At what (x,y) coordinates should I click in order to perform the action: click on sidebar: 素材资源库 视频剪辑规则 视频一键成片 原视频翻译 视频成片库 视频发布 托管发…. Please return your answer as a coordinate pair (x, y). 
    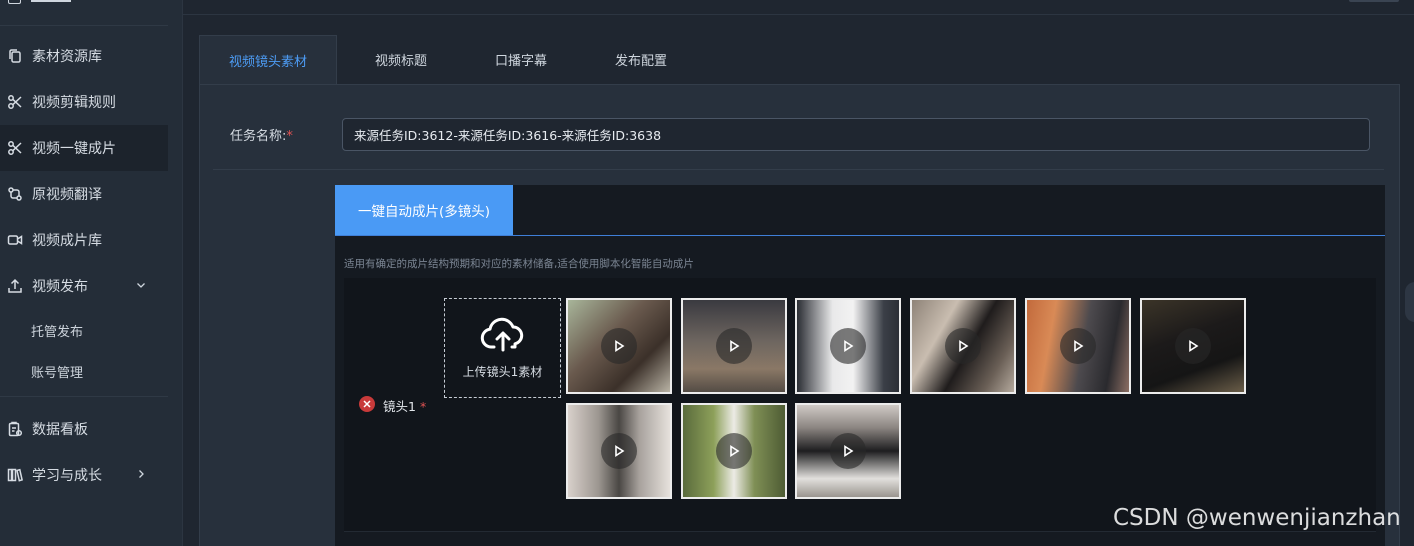
    Looking at the image, I should click on (91, 273).